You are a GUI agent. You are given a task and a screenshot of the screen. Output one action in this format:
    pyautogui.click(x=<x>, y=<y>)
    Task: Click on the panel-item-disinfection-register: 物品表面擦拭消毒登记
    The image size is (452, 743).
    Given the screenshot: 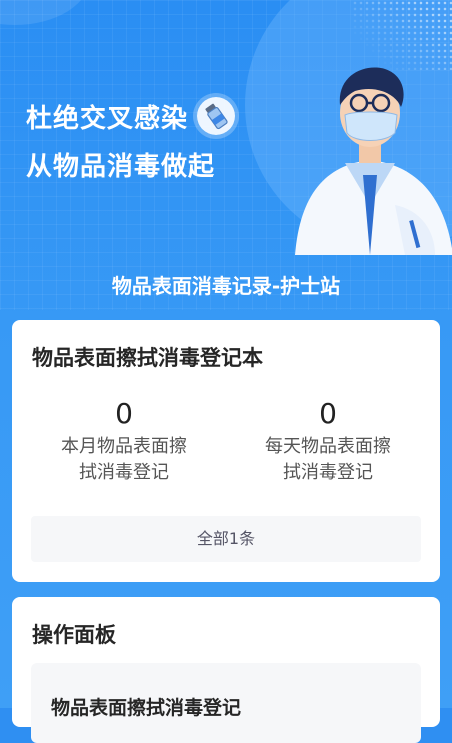 What is the action you would take?
    pyautogui.click(x=226, y=703)
    